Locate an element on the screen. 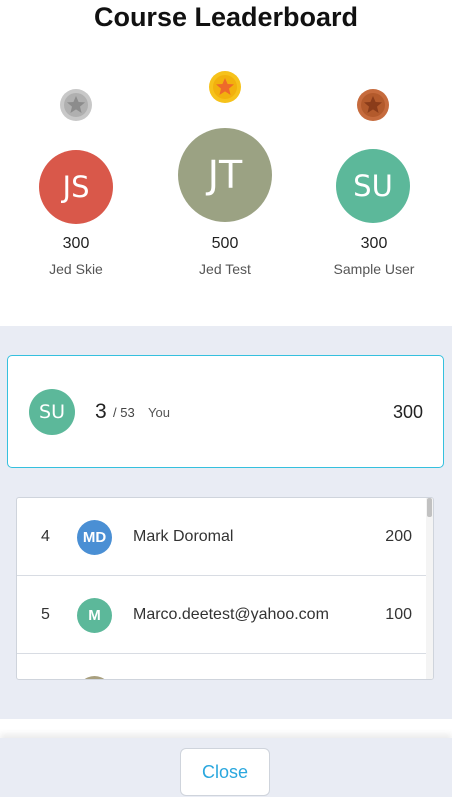 The image size is (452, 797). page-title: Course Leaderboard is located at coordinates (226, 17).